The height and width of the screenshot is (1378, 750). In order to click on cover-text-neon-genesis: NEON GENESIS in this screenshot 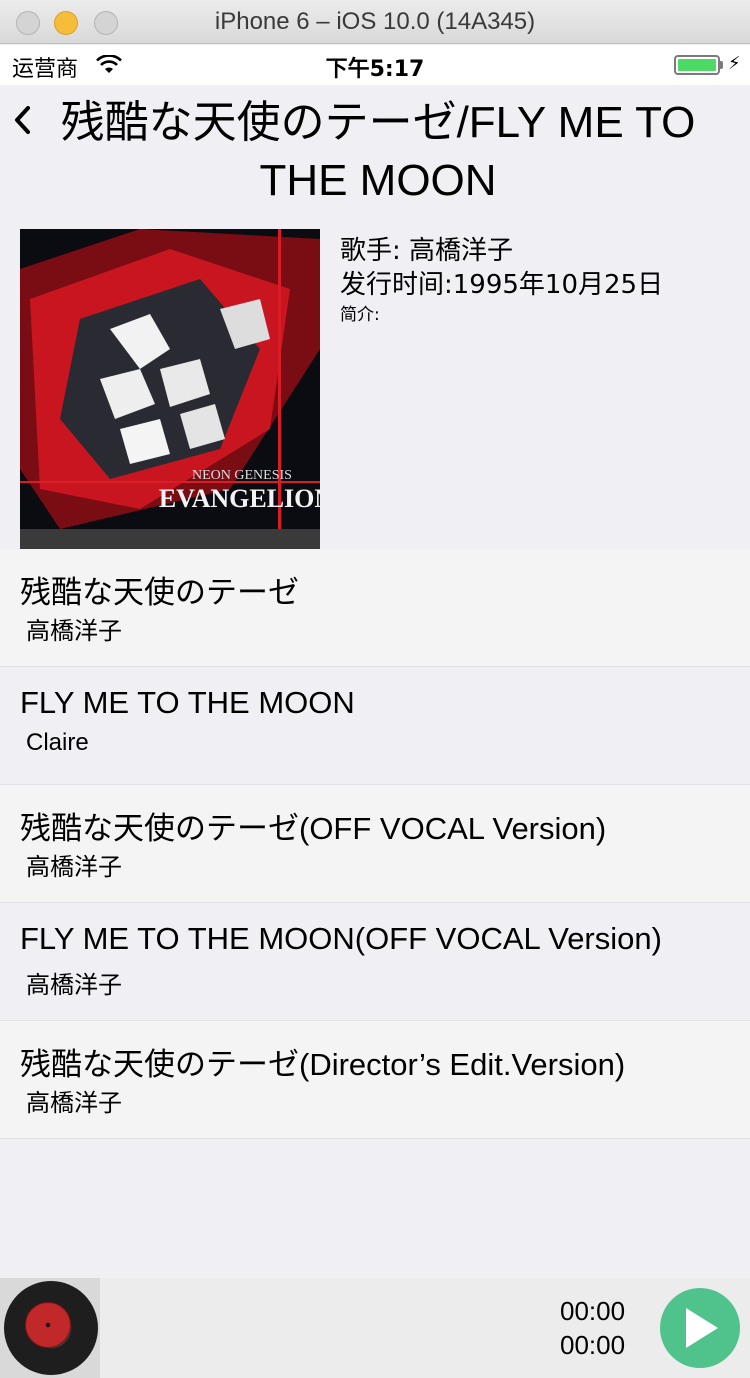, I will do `click(242, 475)`.